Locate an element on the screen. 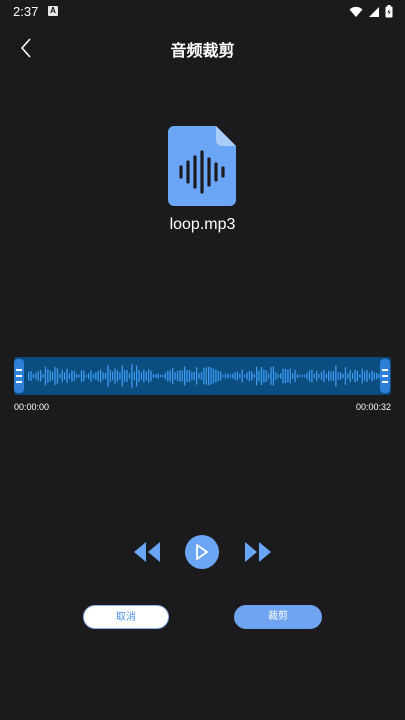 This screenshot has height=720, width=405. signal-icon is located at coordinates (374, 11).